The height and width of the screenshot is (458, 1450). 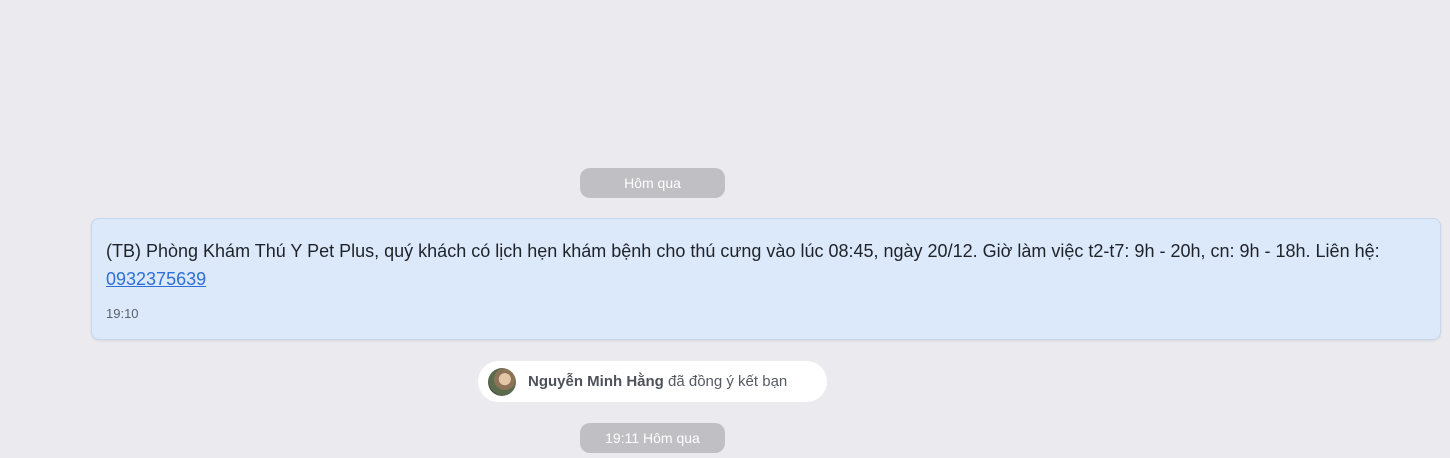 I want to click on time-separator: 19:11 Hôm qua, so click(x=652, y=438).